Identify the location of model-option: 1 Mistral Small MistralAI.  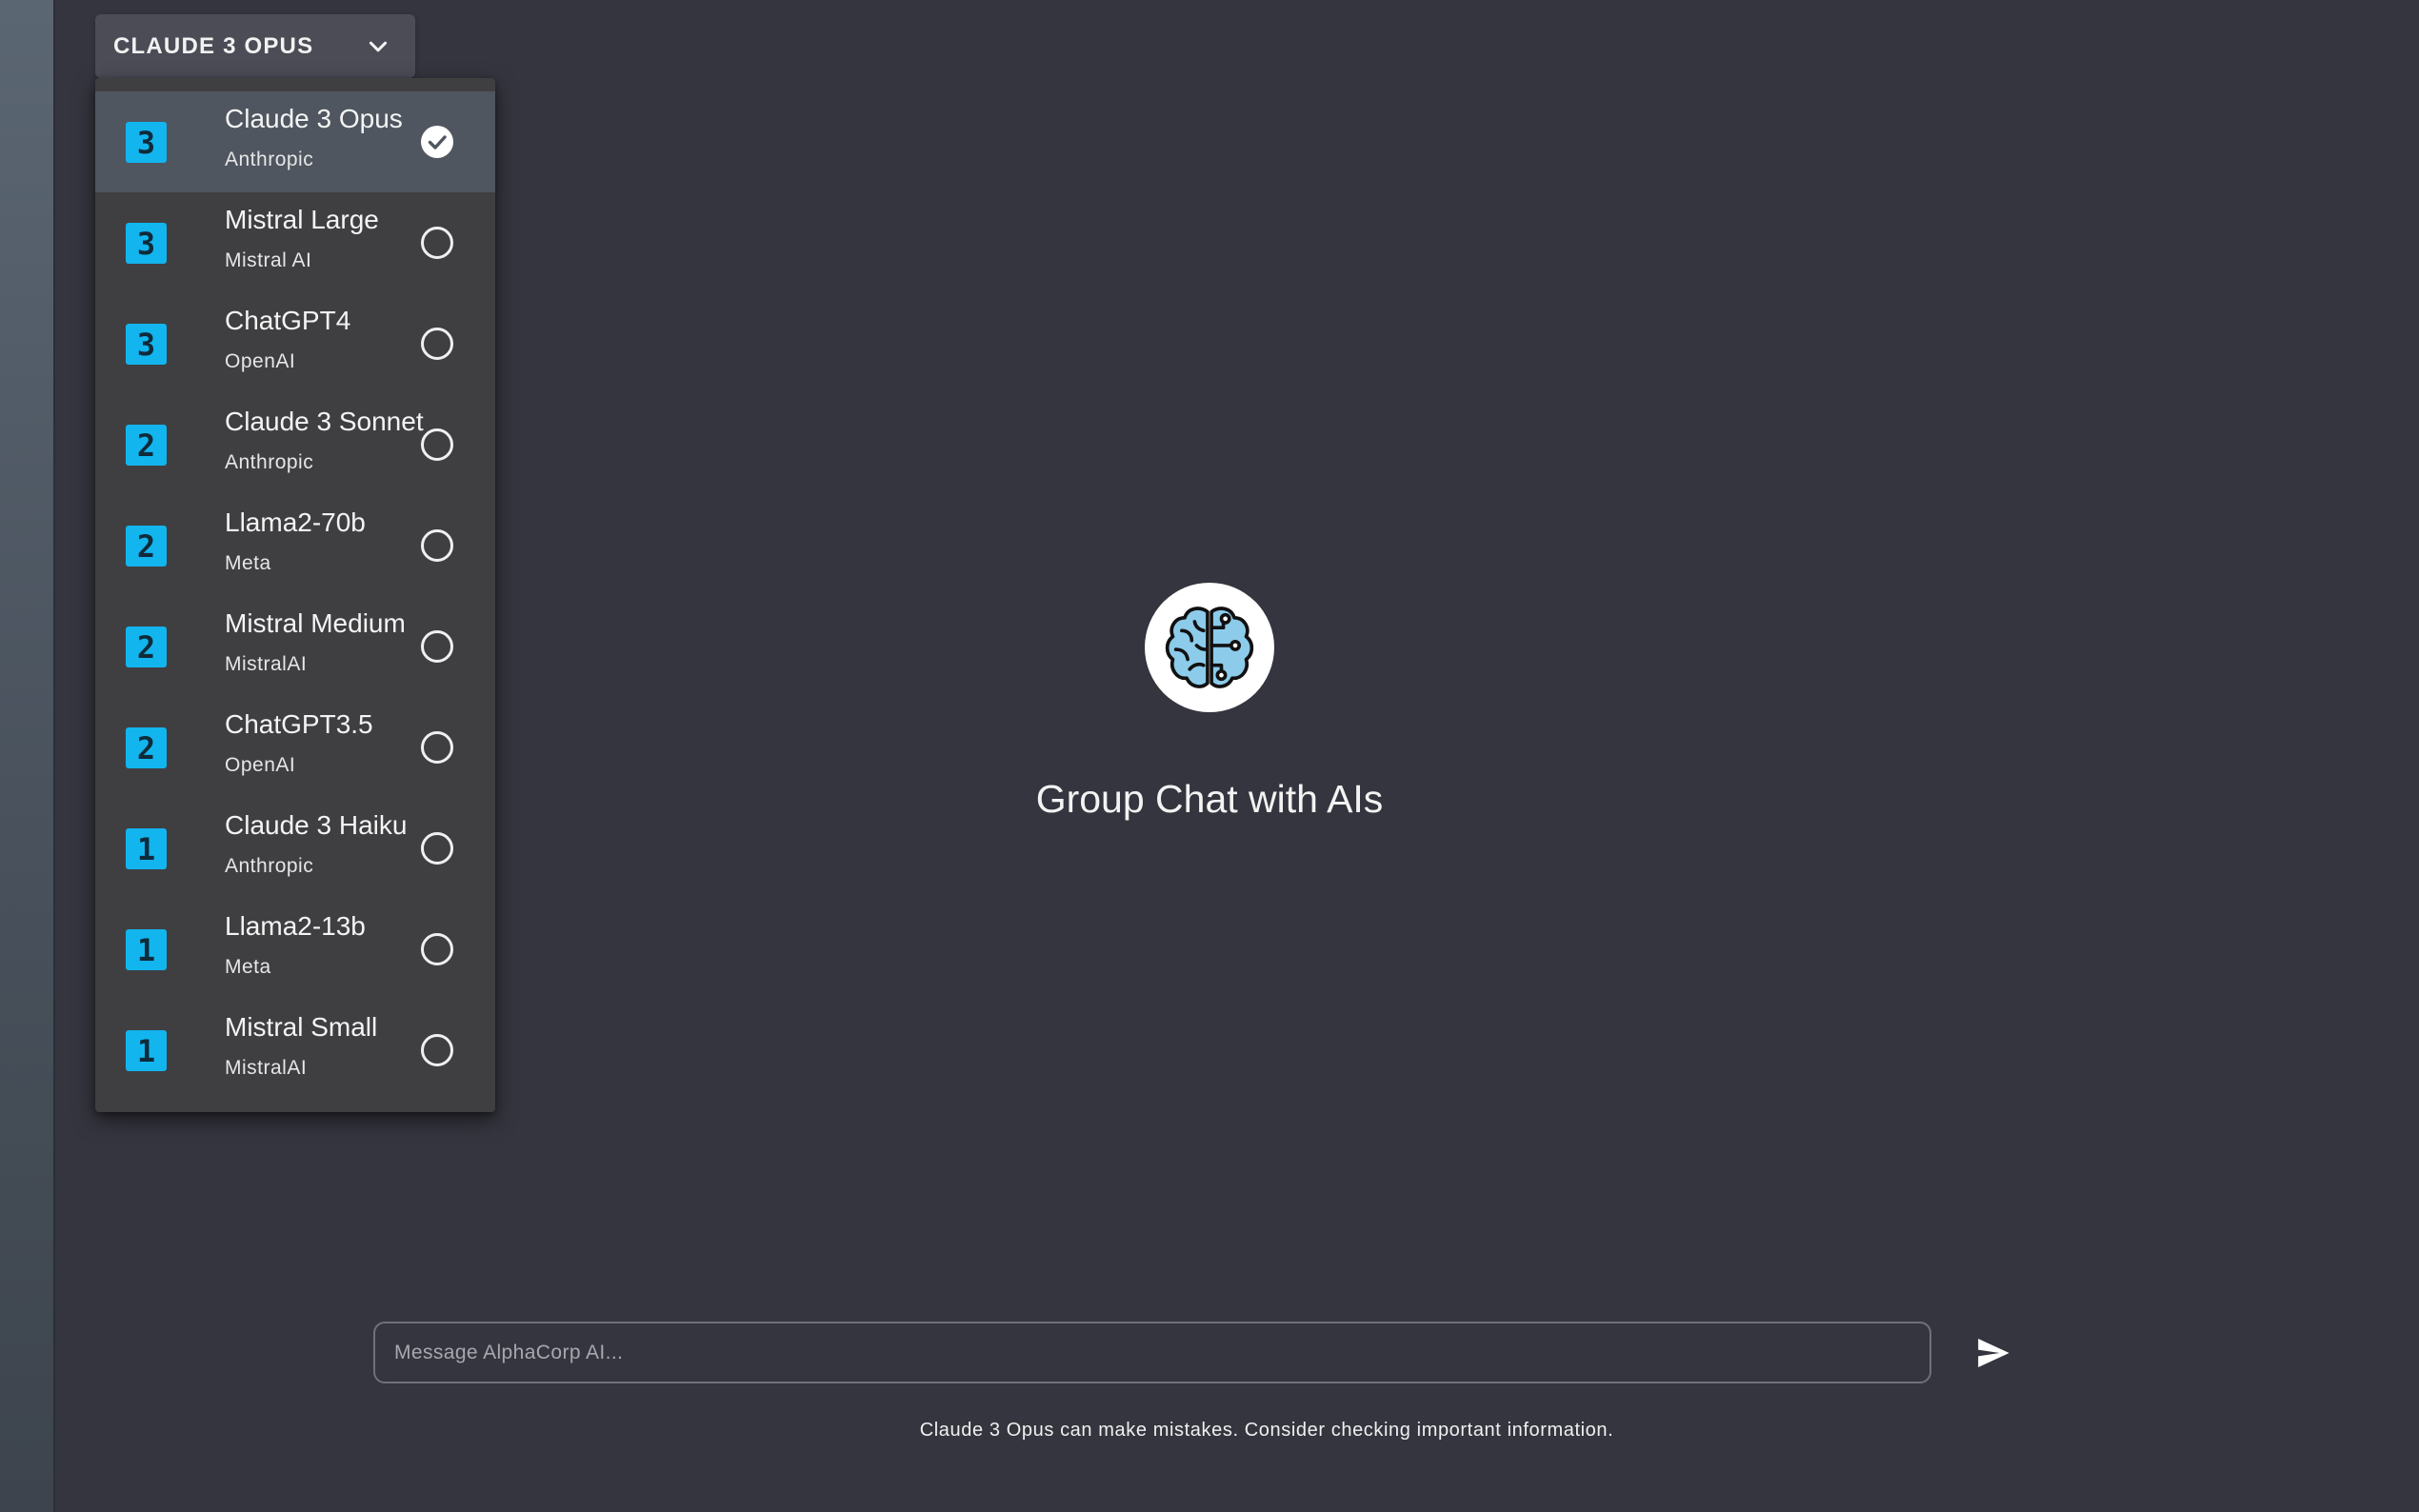
(295, 1050).